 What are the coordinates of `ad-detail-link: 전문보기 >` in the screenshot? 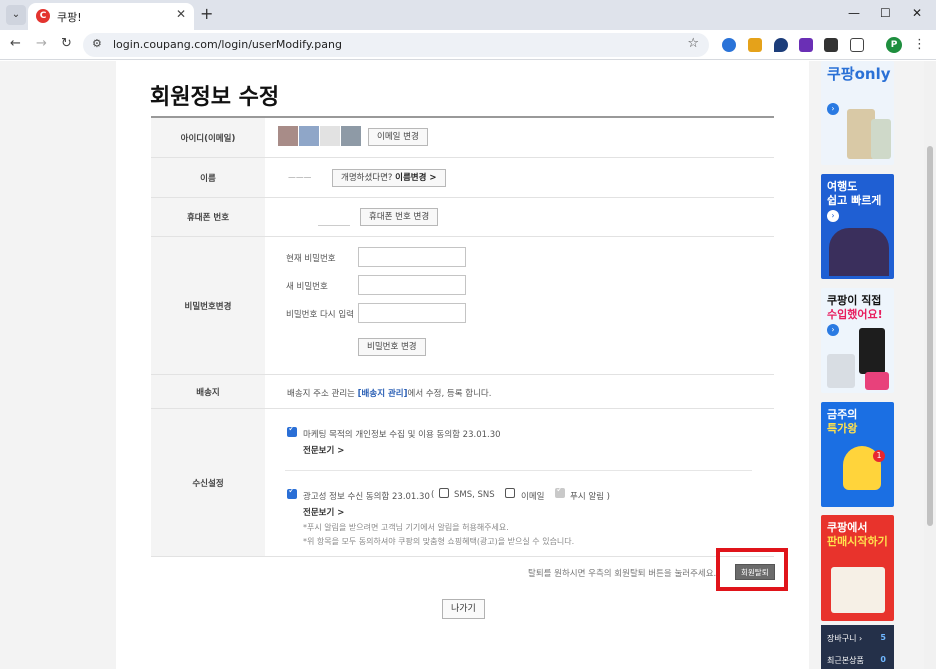 It's located at (323, 512).